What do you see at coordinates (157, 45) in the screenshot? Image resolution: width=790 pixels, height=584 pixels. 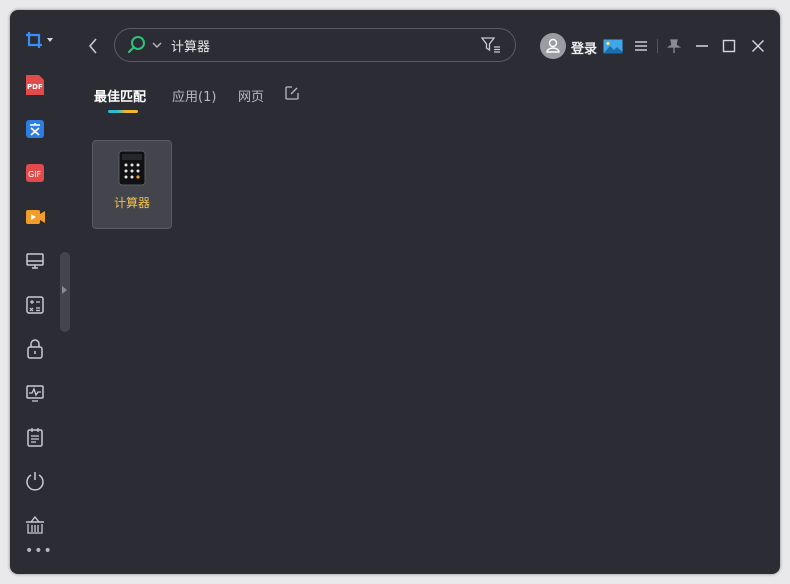 I see `search-engine-dropdown-icon` at bounding box center [157, 45].